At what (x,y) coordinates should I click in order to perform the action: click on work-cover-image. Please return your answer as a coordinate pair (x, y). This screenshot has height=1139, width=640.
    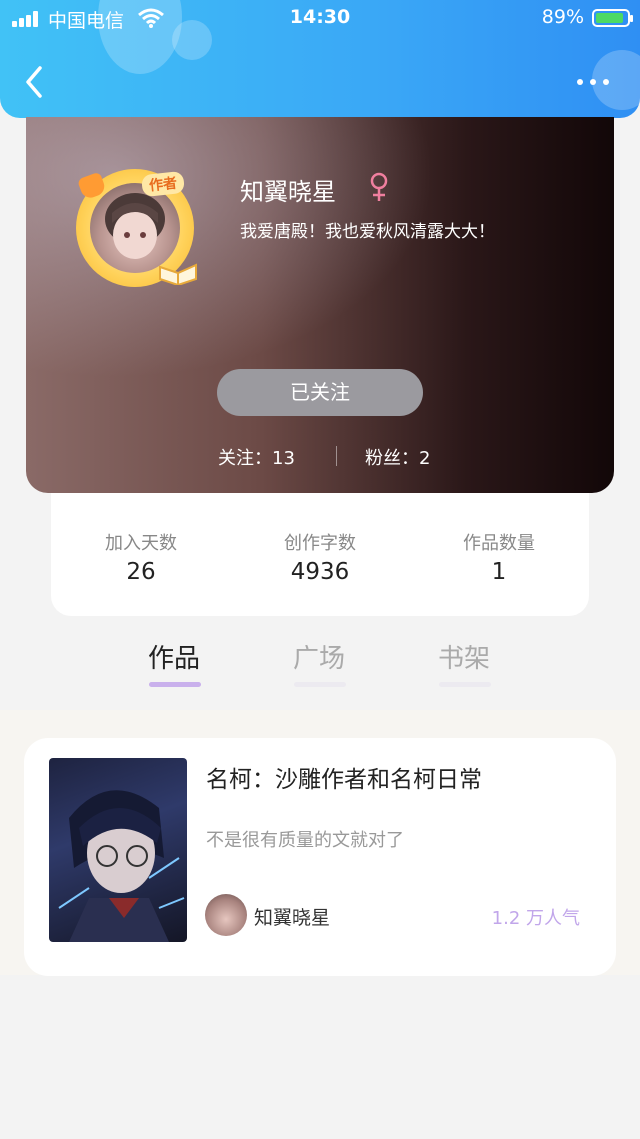
    Looking at the image, I should click on (118, 850).